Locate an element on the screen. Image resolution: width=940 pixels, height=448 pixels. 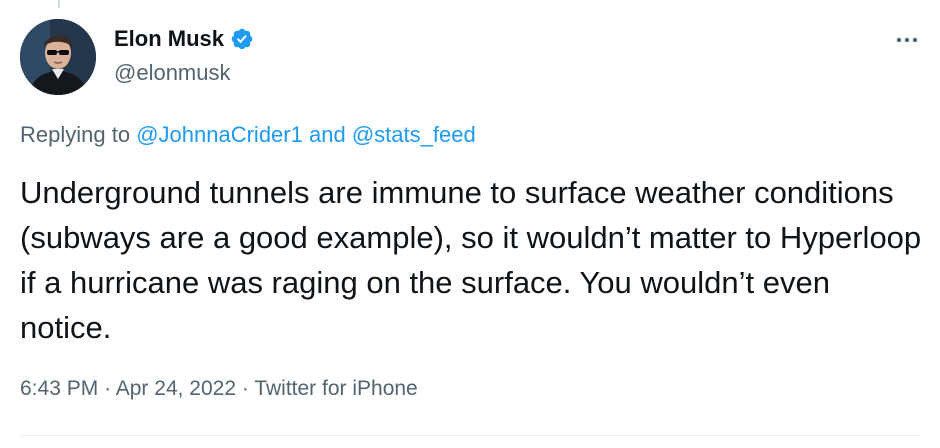
more-options-button is located at coordinates (907, 40).